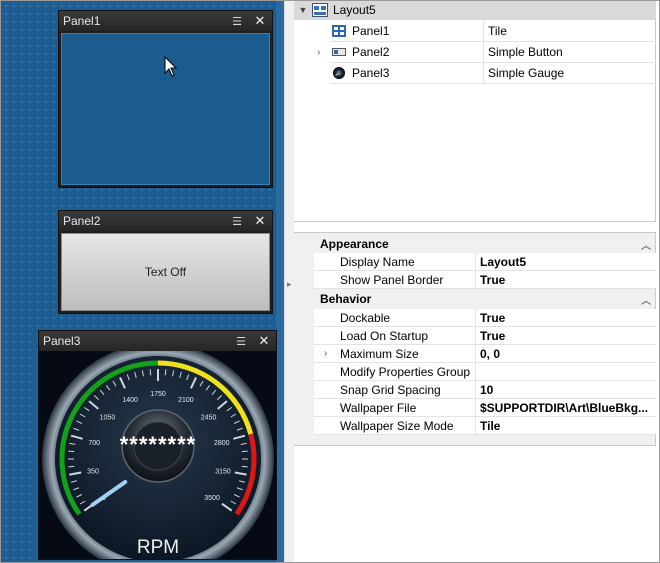 The width and height of the screenshot is (660, 563). Describe the element at coordinates (475, 299) in the screenshot. I see `category-behavior: Behavior ︿` at that location.